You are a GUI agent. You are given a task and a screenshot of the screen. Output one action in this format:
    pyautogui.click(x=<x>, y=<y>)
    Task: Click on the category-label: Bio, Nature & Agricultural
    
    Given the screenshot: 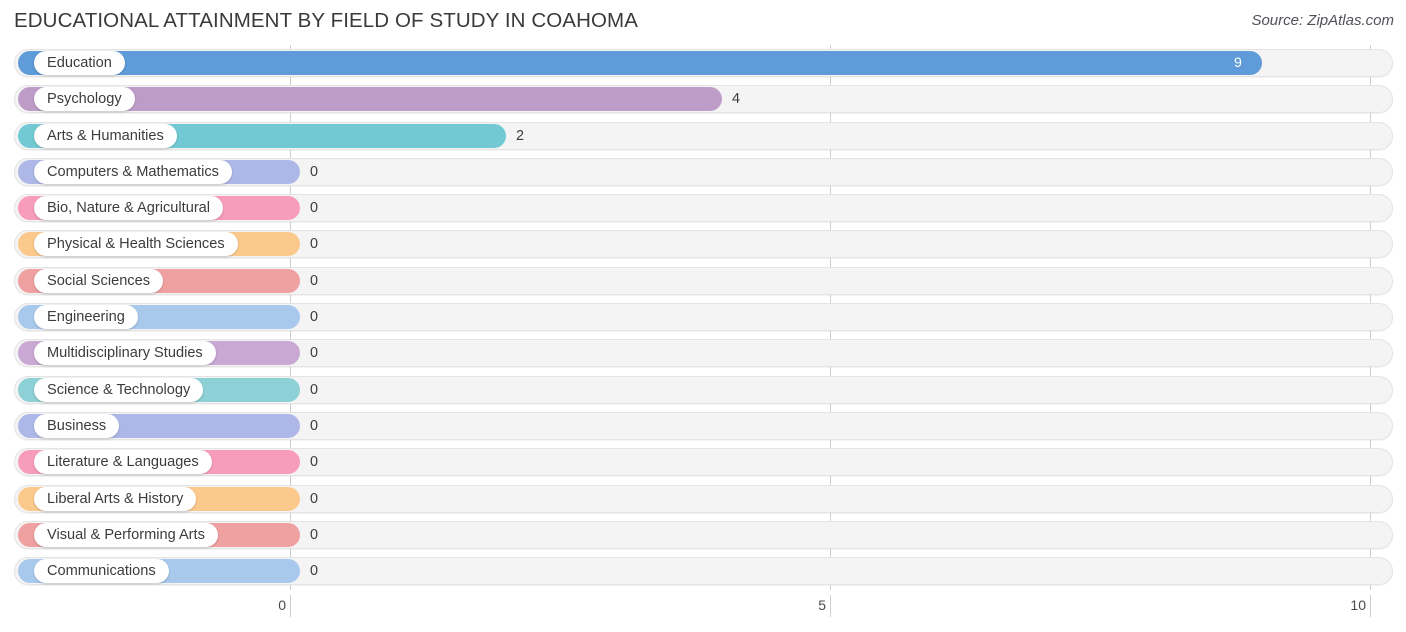 What is the action you would take?
    pyautogui.click(x=129, y=208)
    